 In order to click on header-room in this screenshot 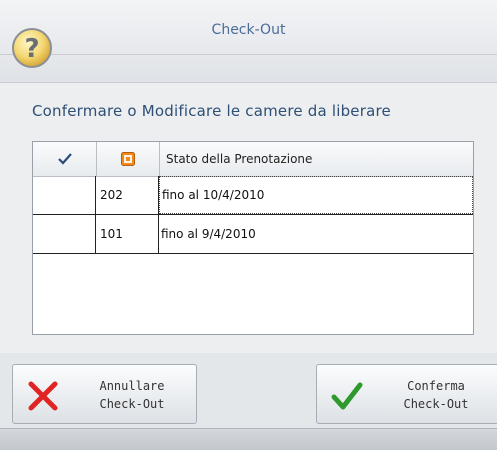, I will do `click(128, 159)`.